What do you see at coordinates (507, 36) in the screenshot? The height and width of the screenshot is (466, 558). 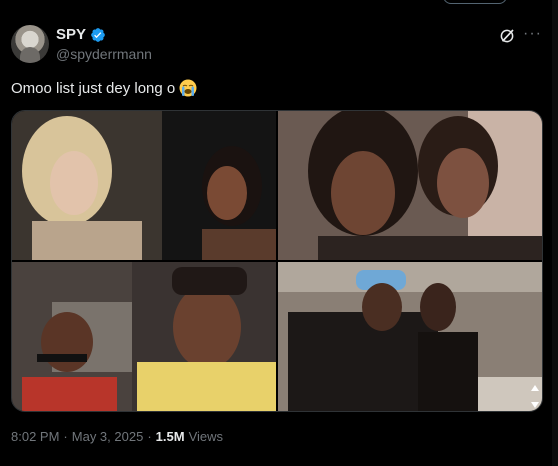 I see `grok-icon` at bounding box center [507, 36].